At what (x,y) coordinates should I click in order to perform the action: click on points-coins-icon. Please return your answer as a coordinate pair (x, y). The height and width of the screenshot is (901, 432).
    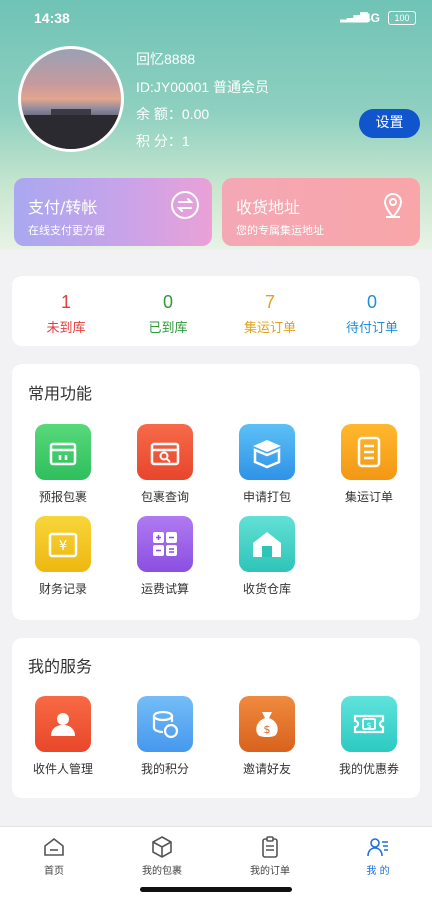
    Looking at the image, I should click on (165, 724).